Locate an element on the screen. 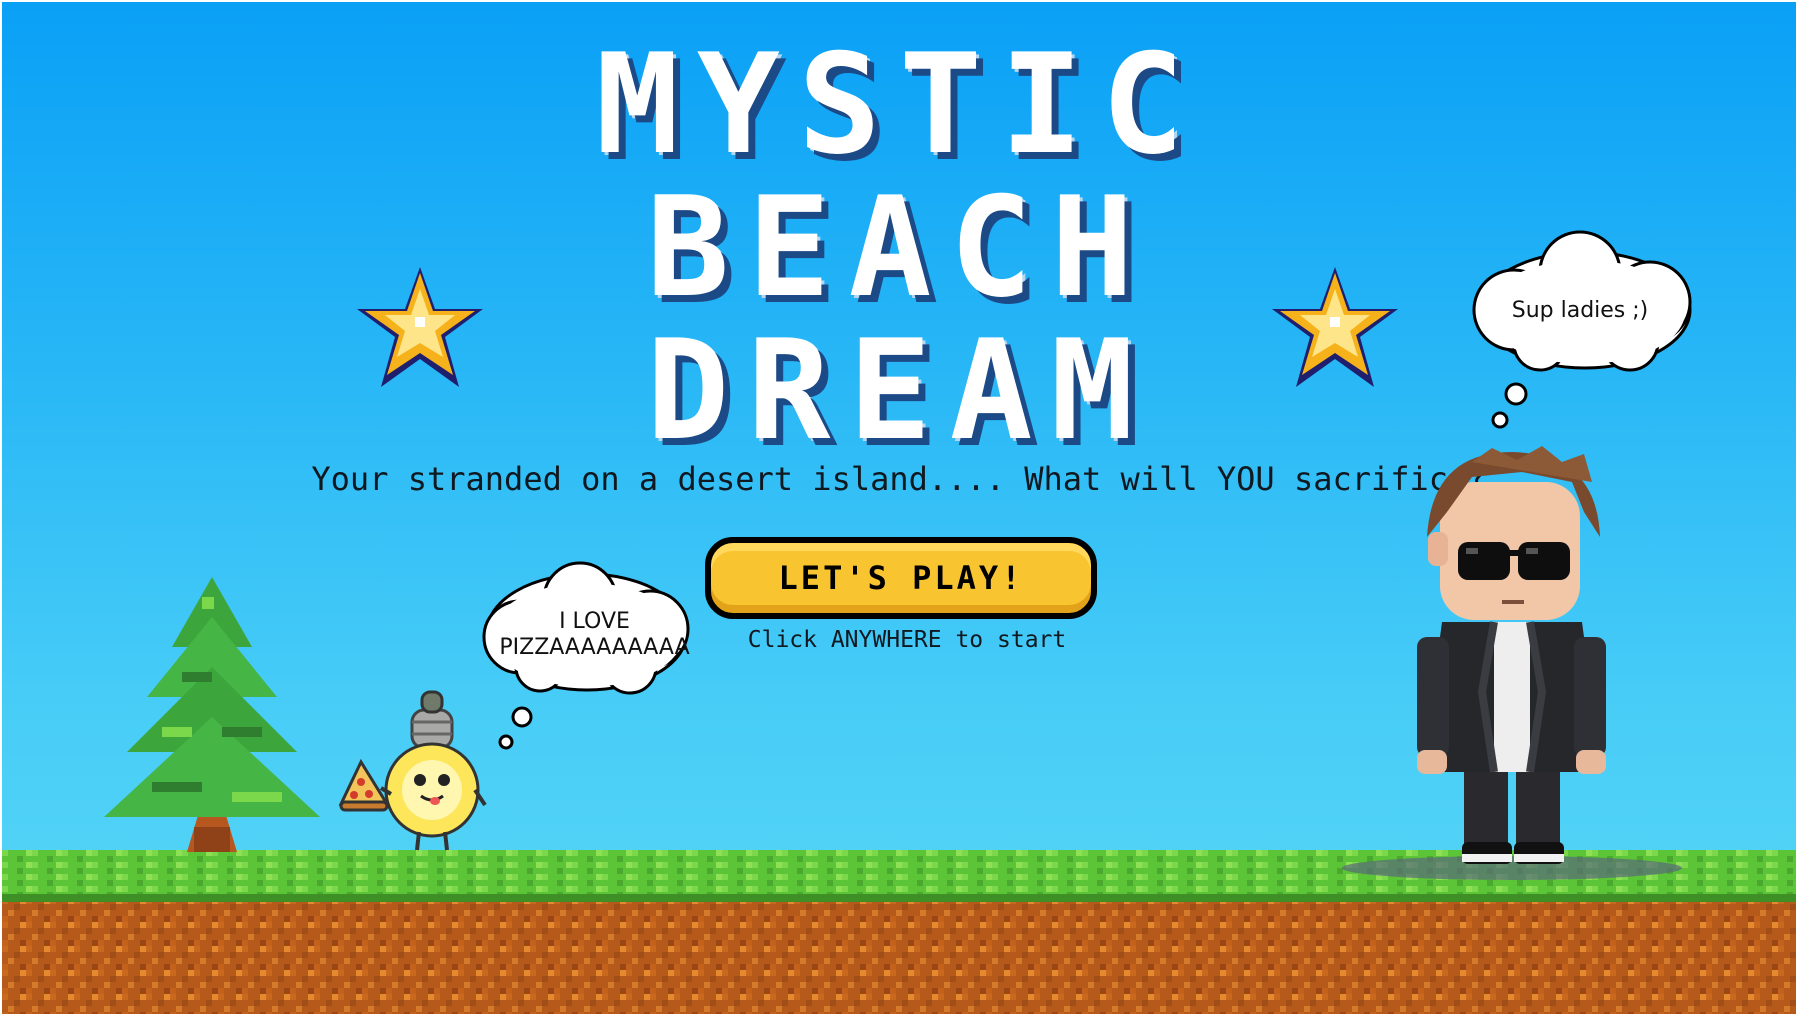 The image size is (1798, 1018). lets-play-button: LET'S PLAY! is located at coordinates (901, 578).